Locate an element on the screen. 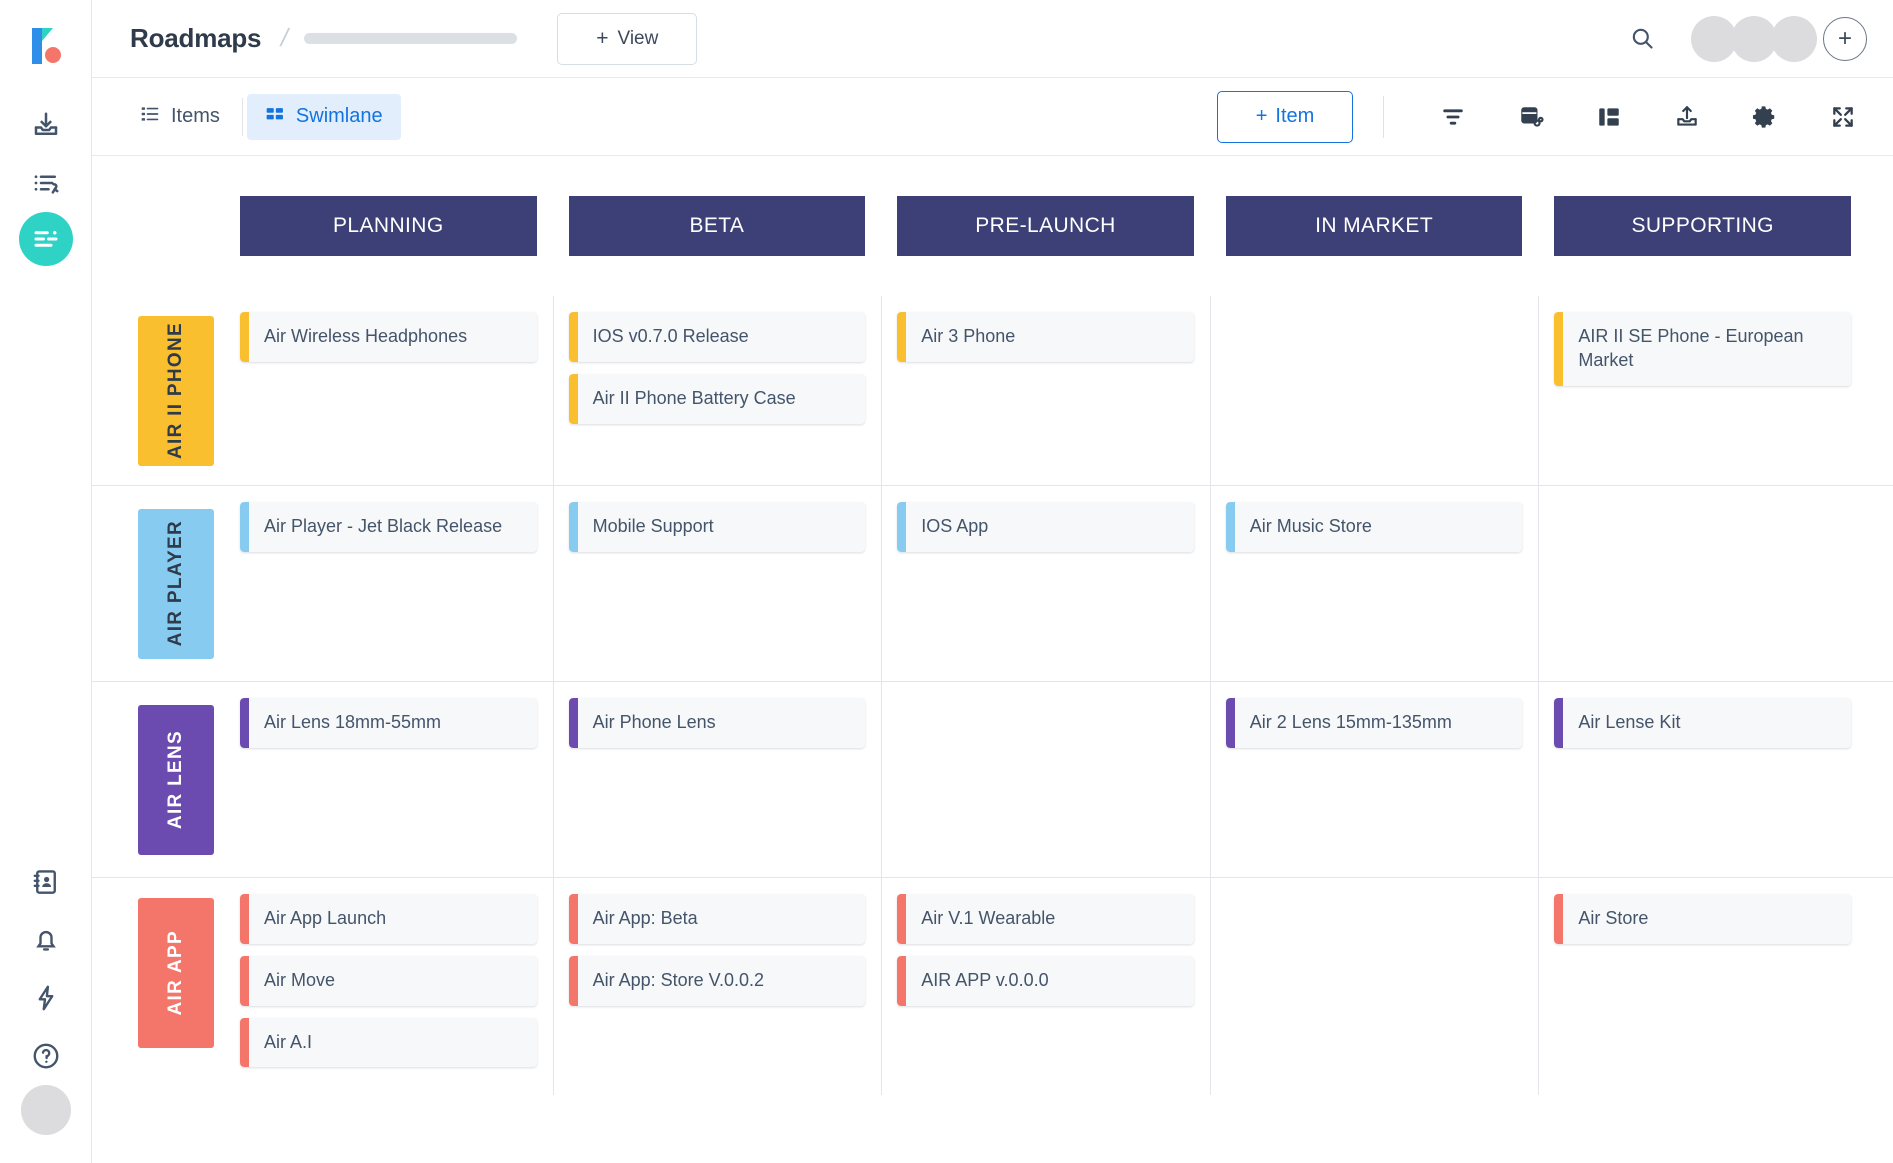  roadmap-card: Air App: Store V.0.0.2 is located at coordinates (717, 980).